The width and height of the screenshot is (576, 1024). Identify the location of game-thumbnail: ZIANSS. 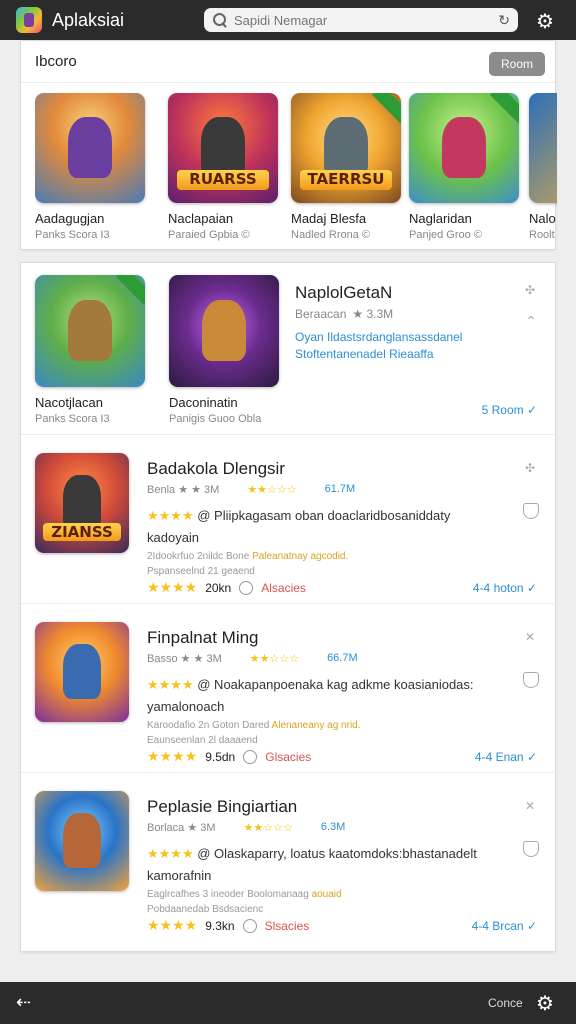
(82, 503).